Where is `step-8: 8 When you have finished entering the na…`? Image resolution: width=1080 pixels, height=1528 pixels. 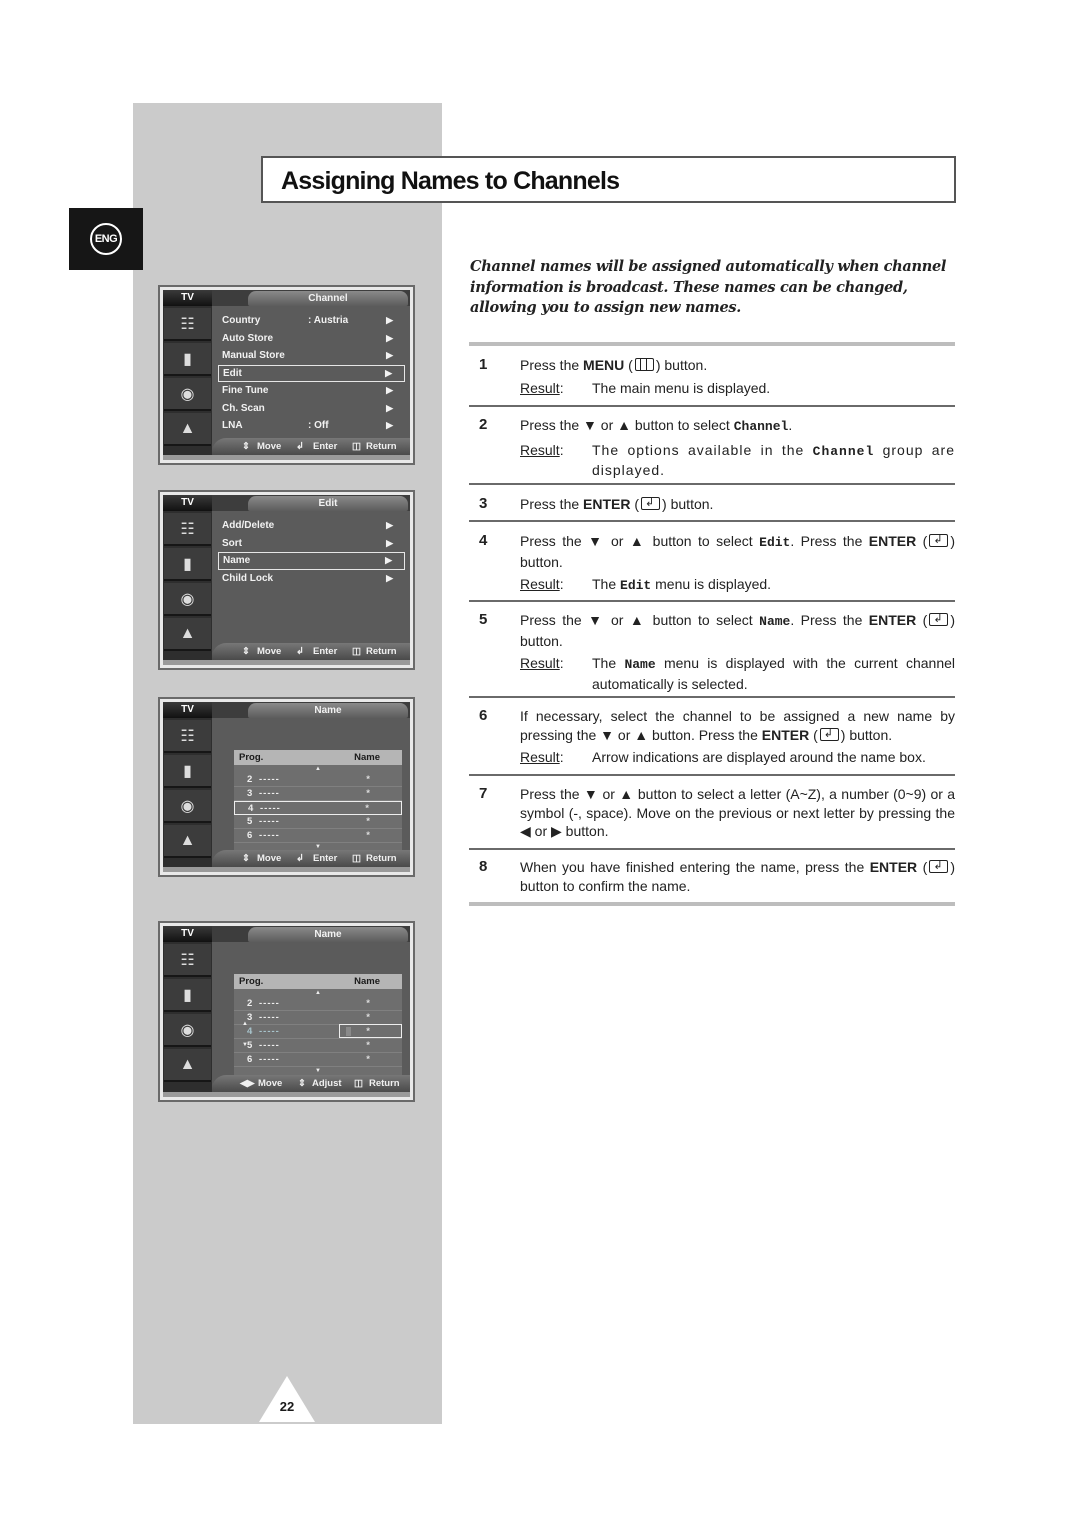
step-8: 8 When you have finished entering the na… is located at coordinates (712, 876).